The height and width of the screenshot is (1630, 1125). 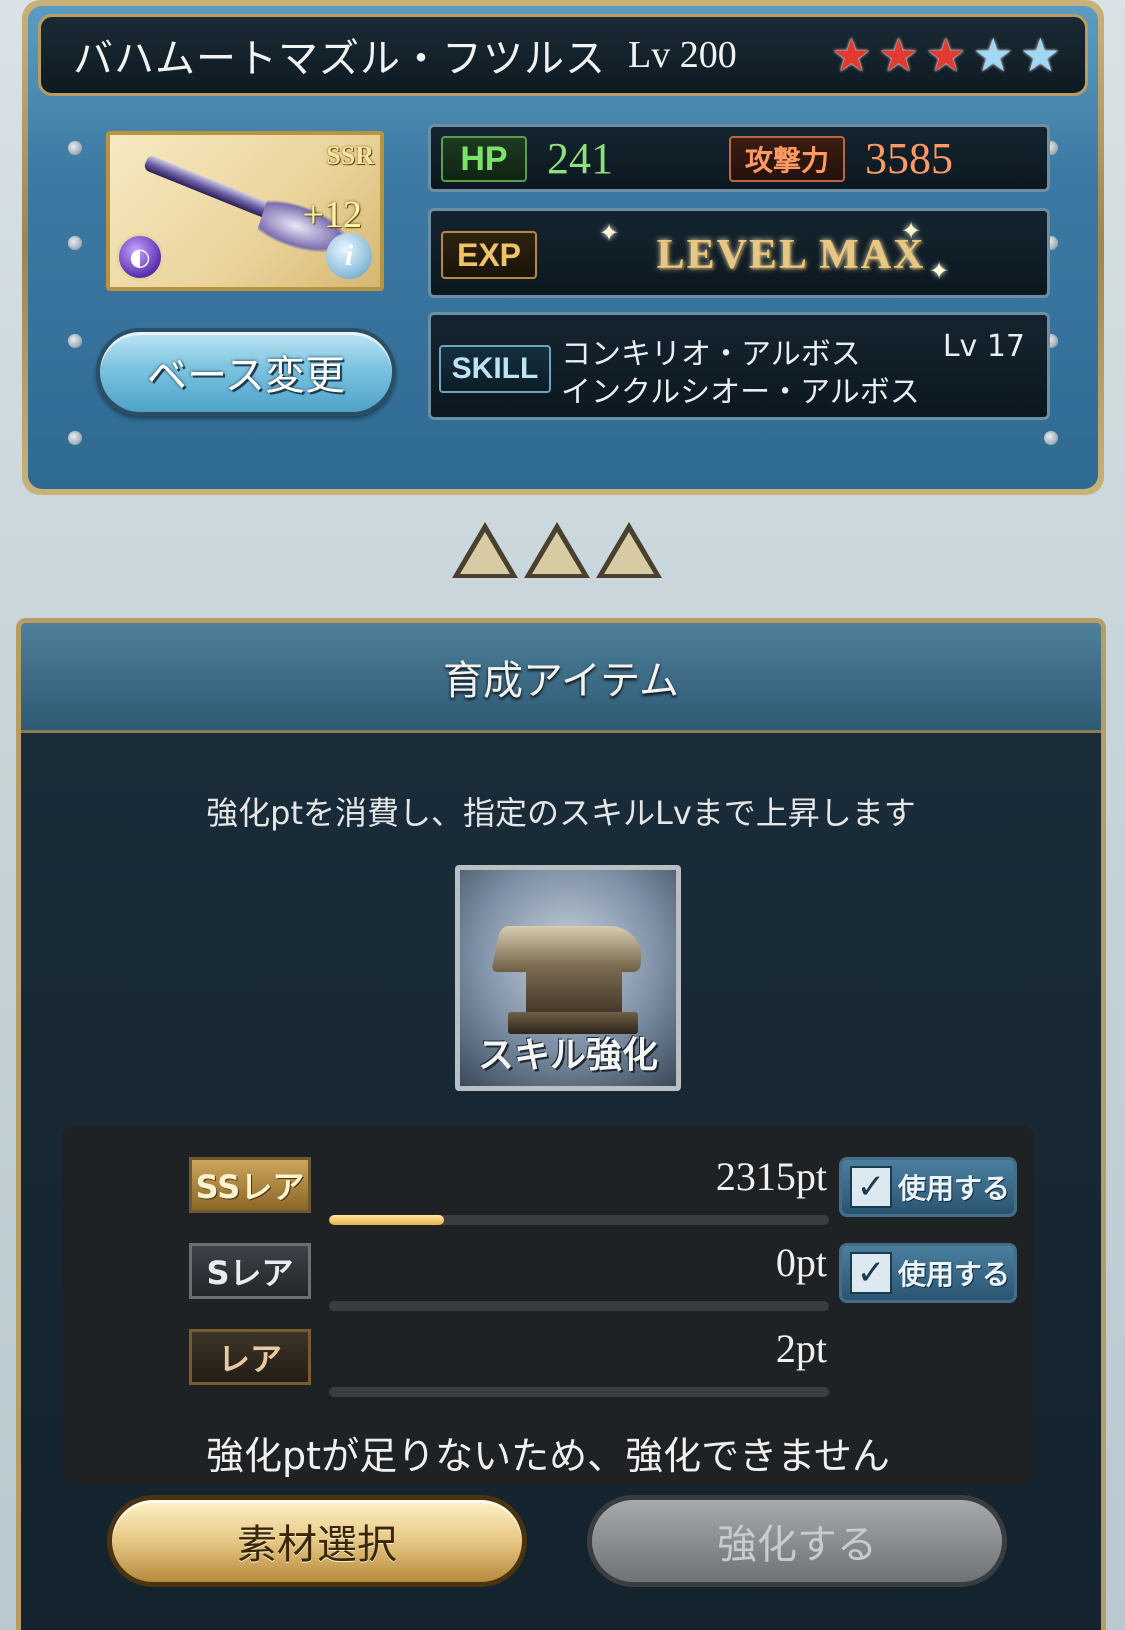 What do you see at coordinates (339, 59) in the screenshot?
I see `weapon-name: バハムートマズル・フツルス` at bounding box center [339, 59].